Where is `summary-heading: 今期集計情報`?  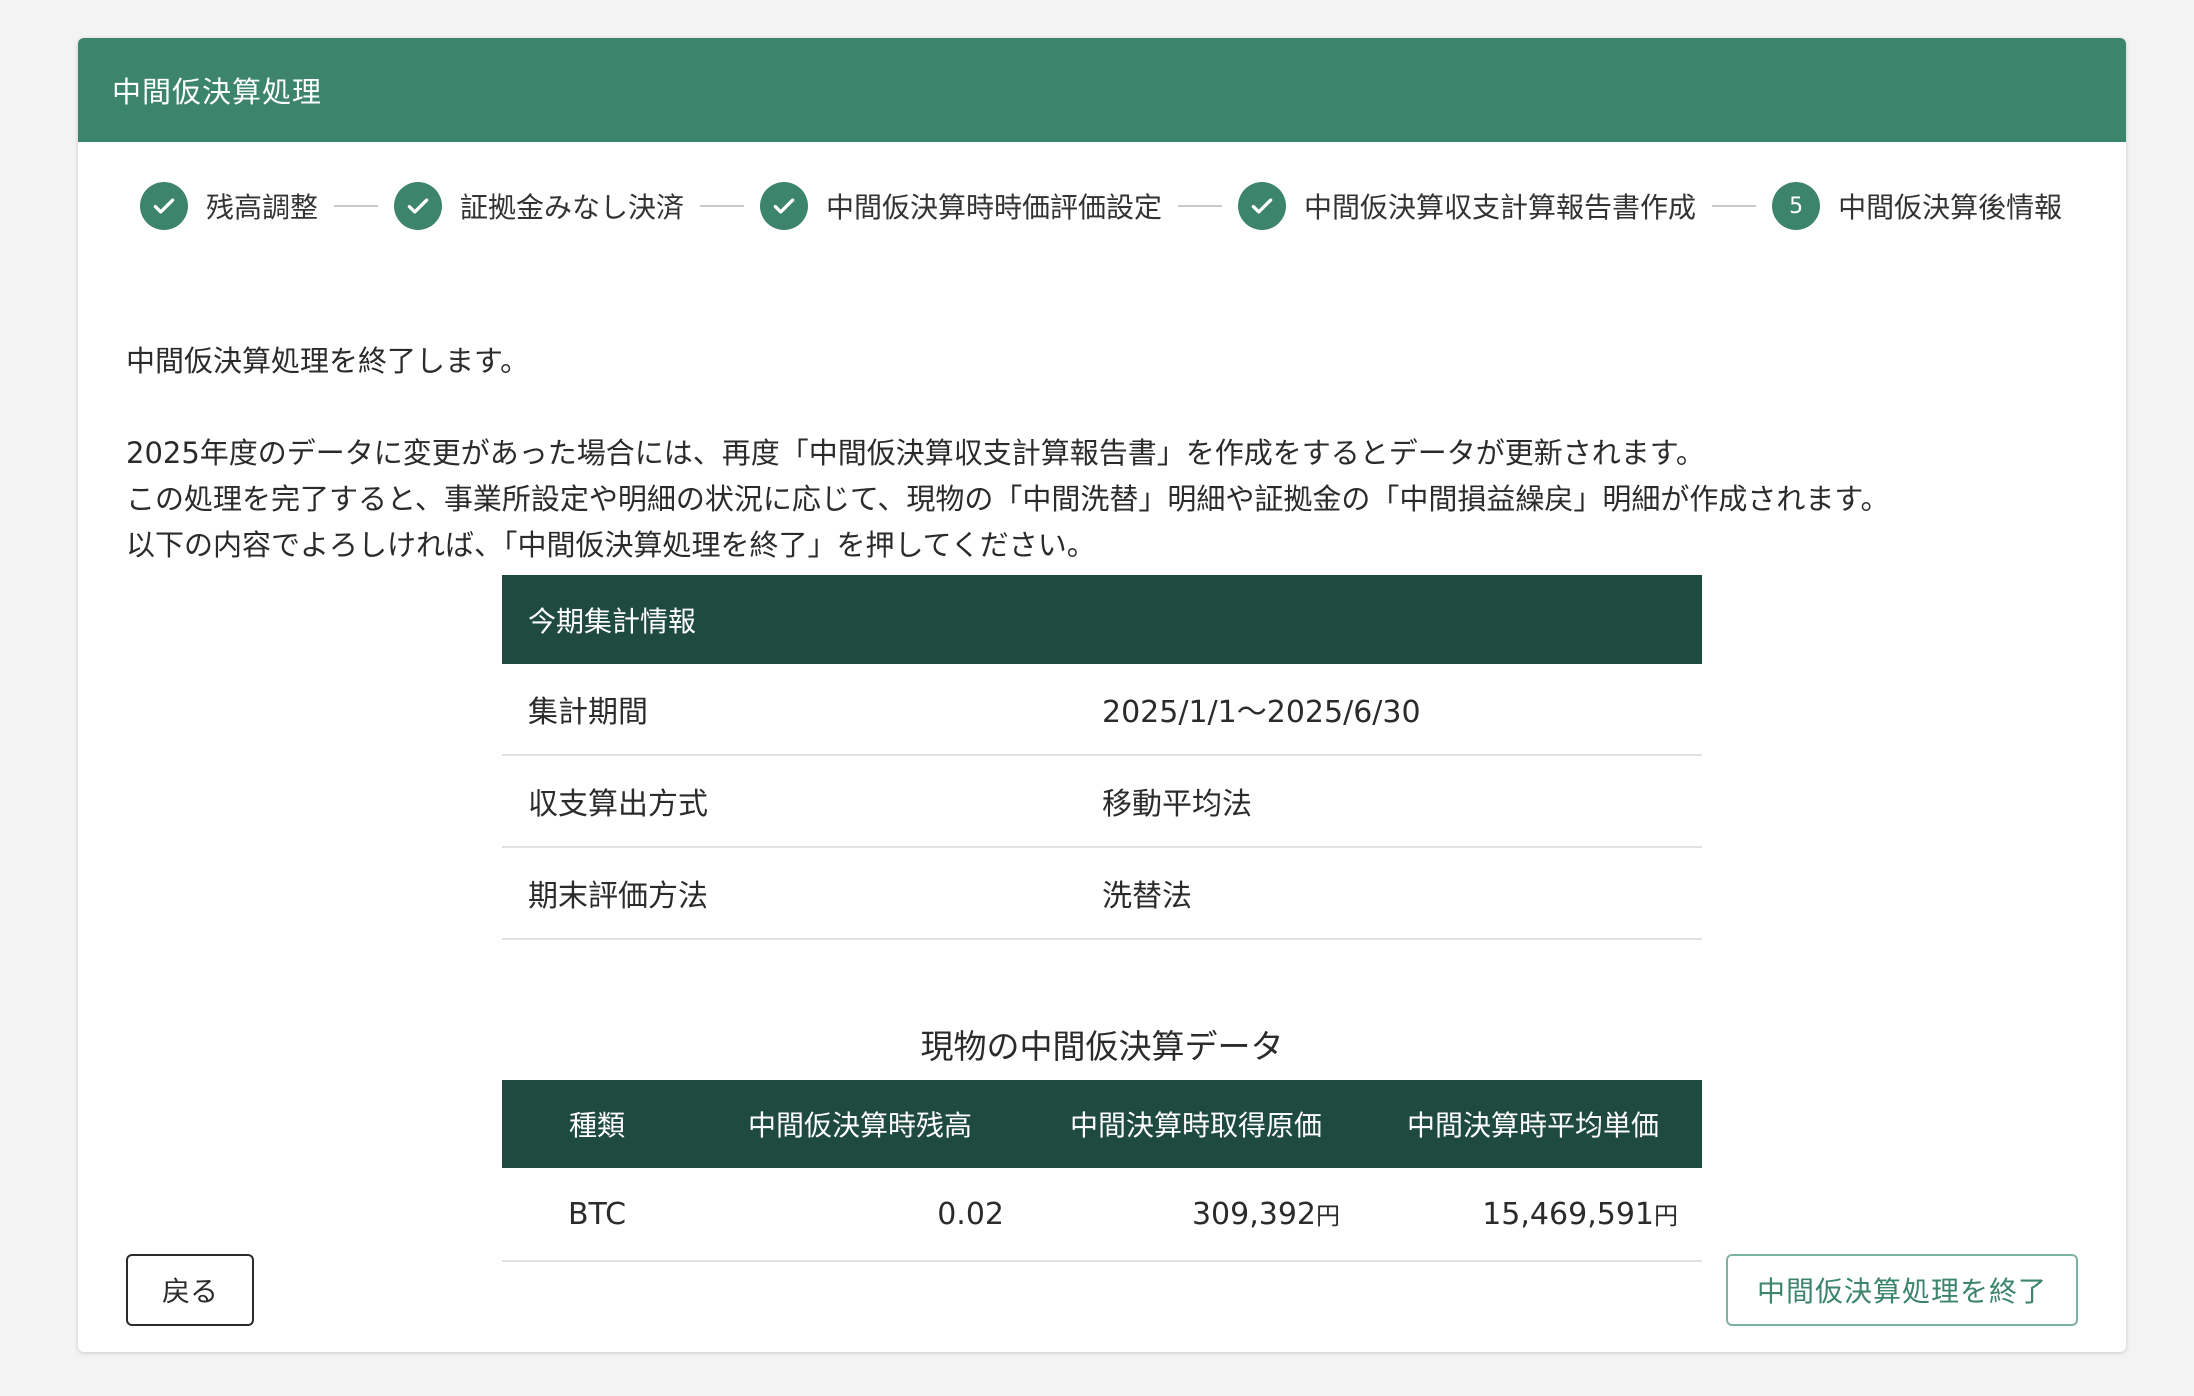 summary-heading: 今期集計情報 is located at coordinates (1102, 619).